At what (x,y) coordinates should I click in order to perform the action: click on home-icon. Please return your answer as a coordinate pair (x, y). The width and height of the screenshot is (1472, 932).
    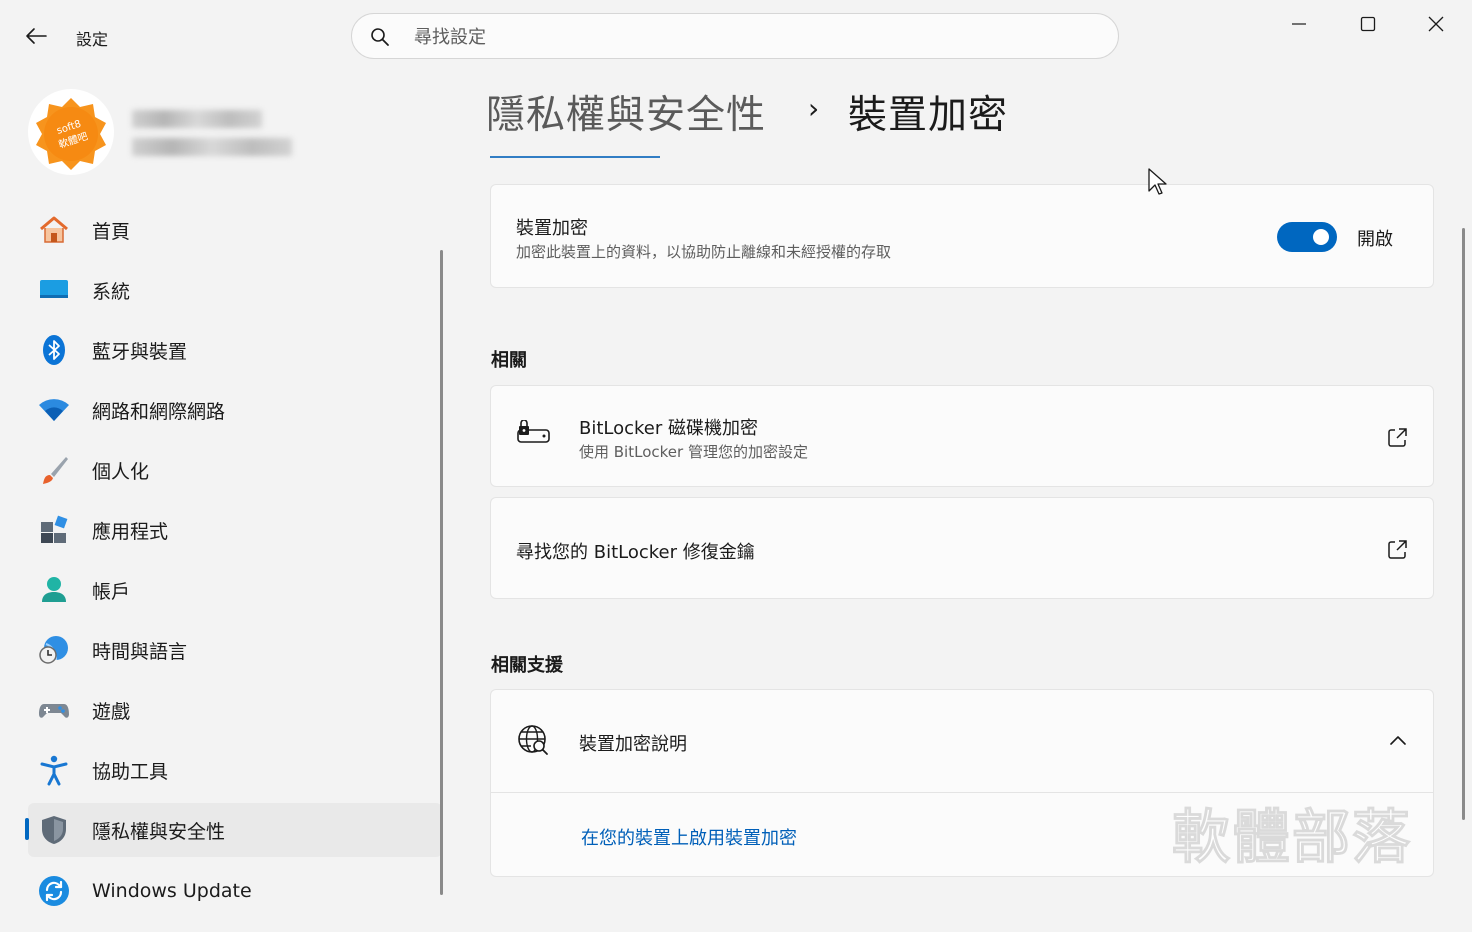
    Looking at the image, I should click on (54, 230).